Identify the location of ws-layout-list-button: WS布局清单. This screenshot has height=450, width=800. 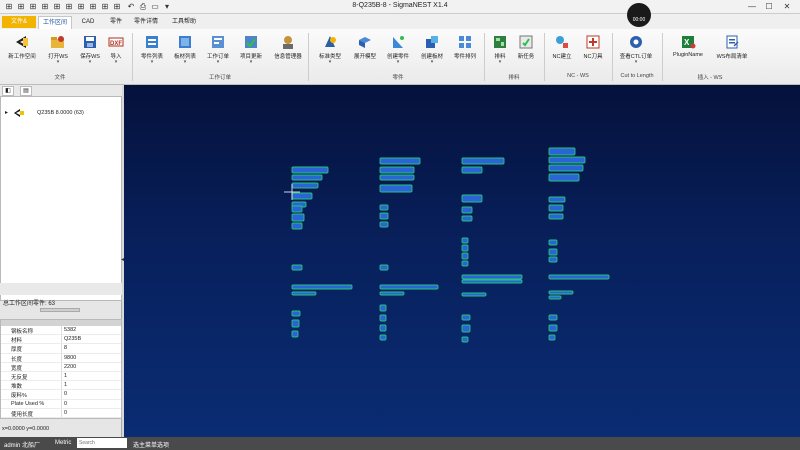
(732, 54).